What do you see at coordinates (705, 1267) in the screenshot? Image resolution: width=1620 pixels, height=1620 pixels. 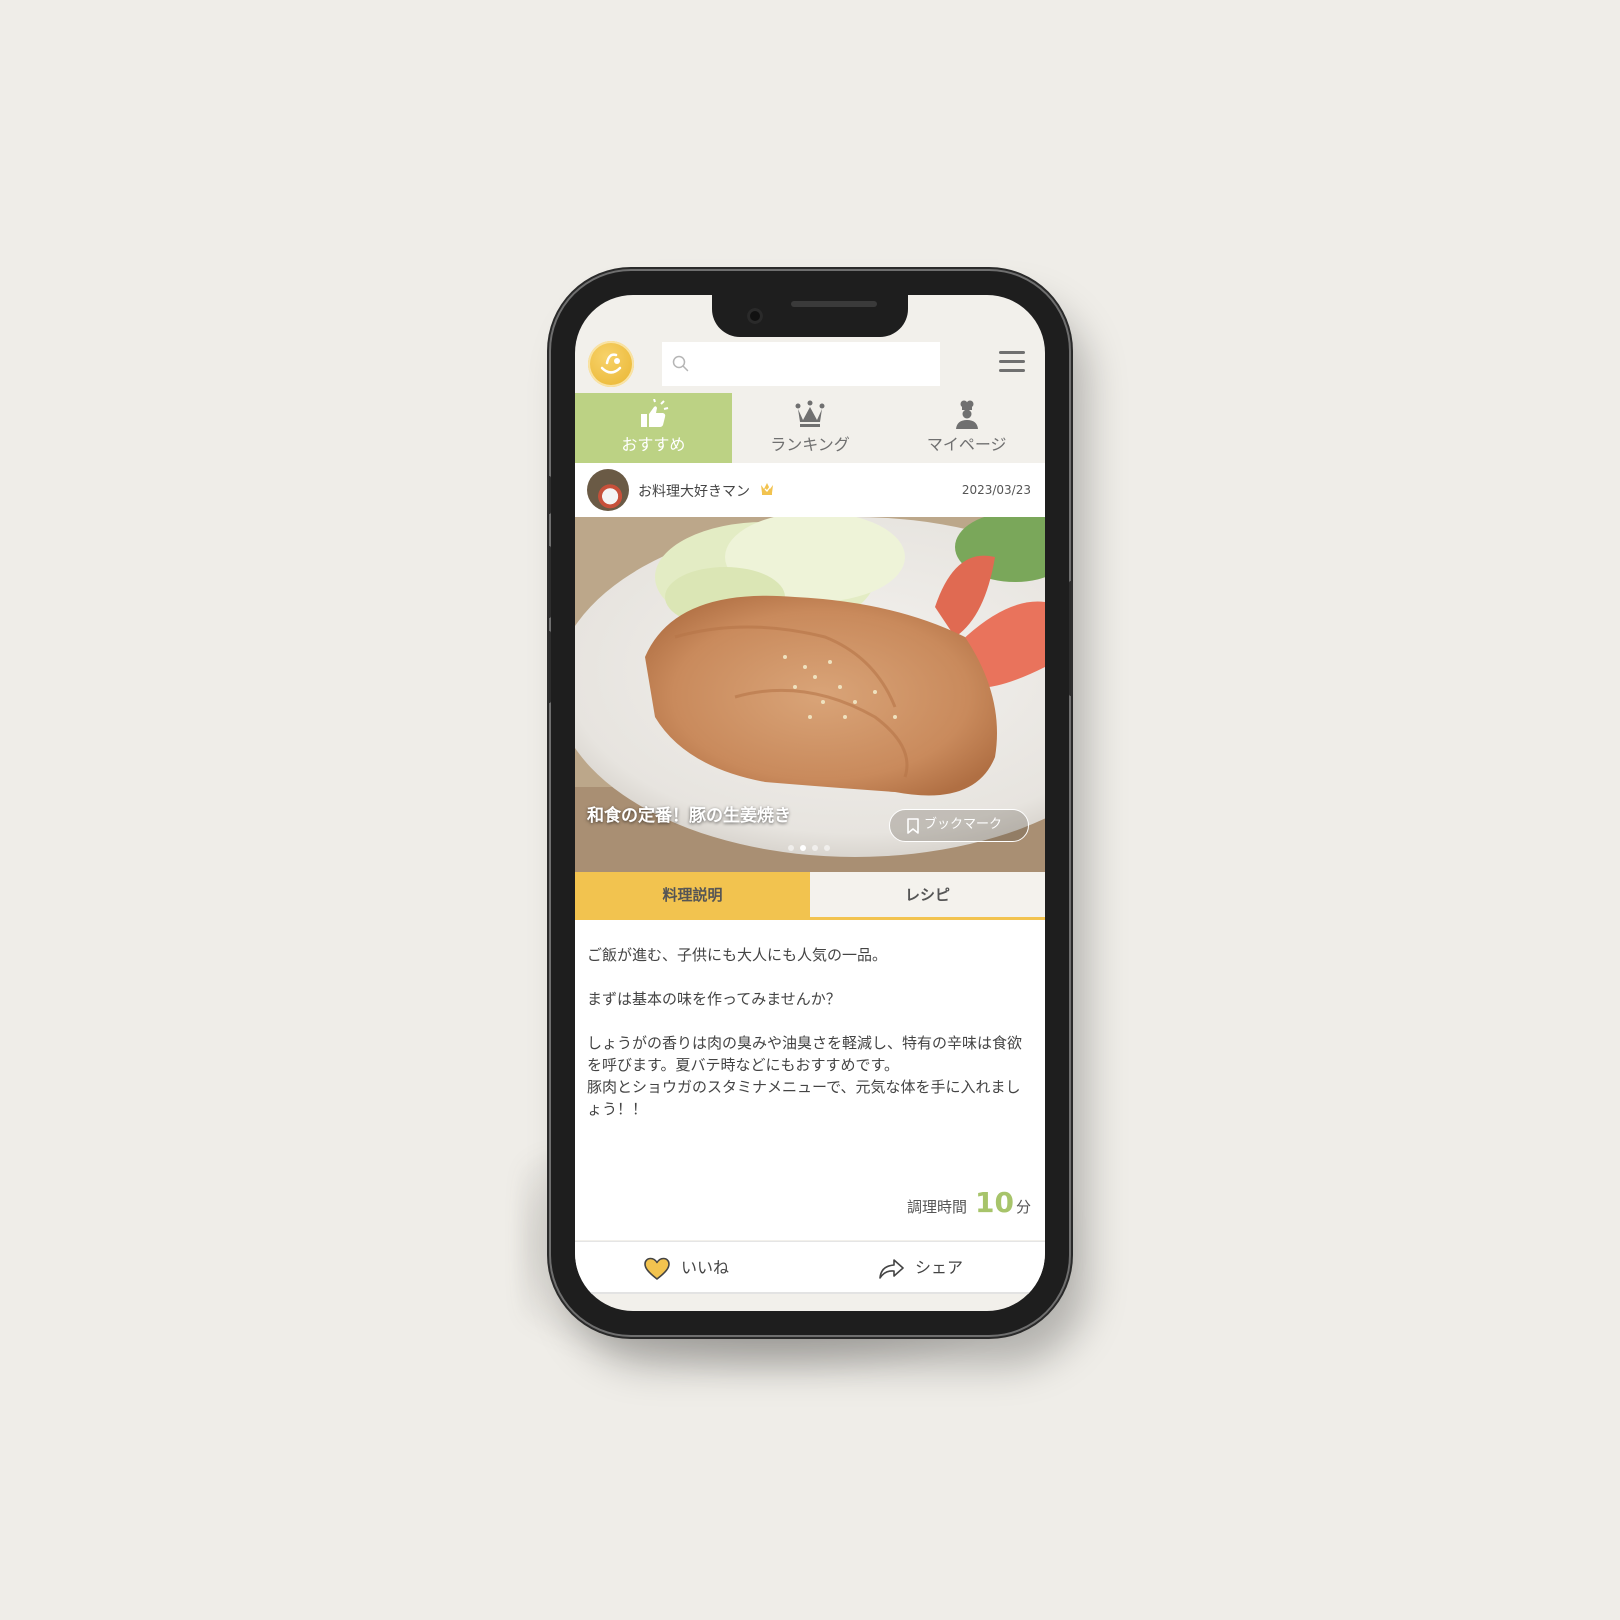 I see `like-label: いいね` at bounding box center [705, 1267].